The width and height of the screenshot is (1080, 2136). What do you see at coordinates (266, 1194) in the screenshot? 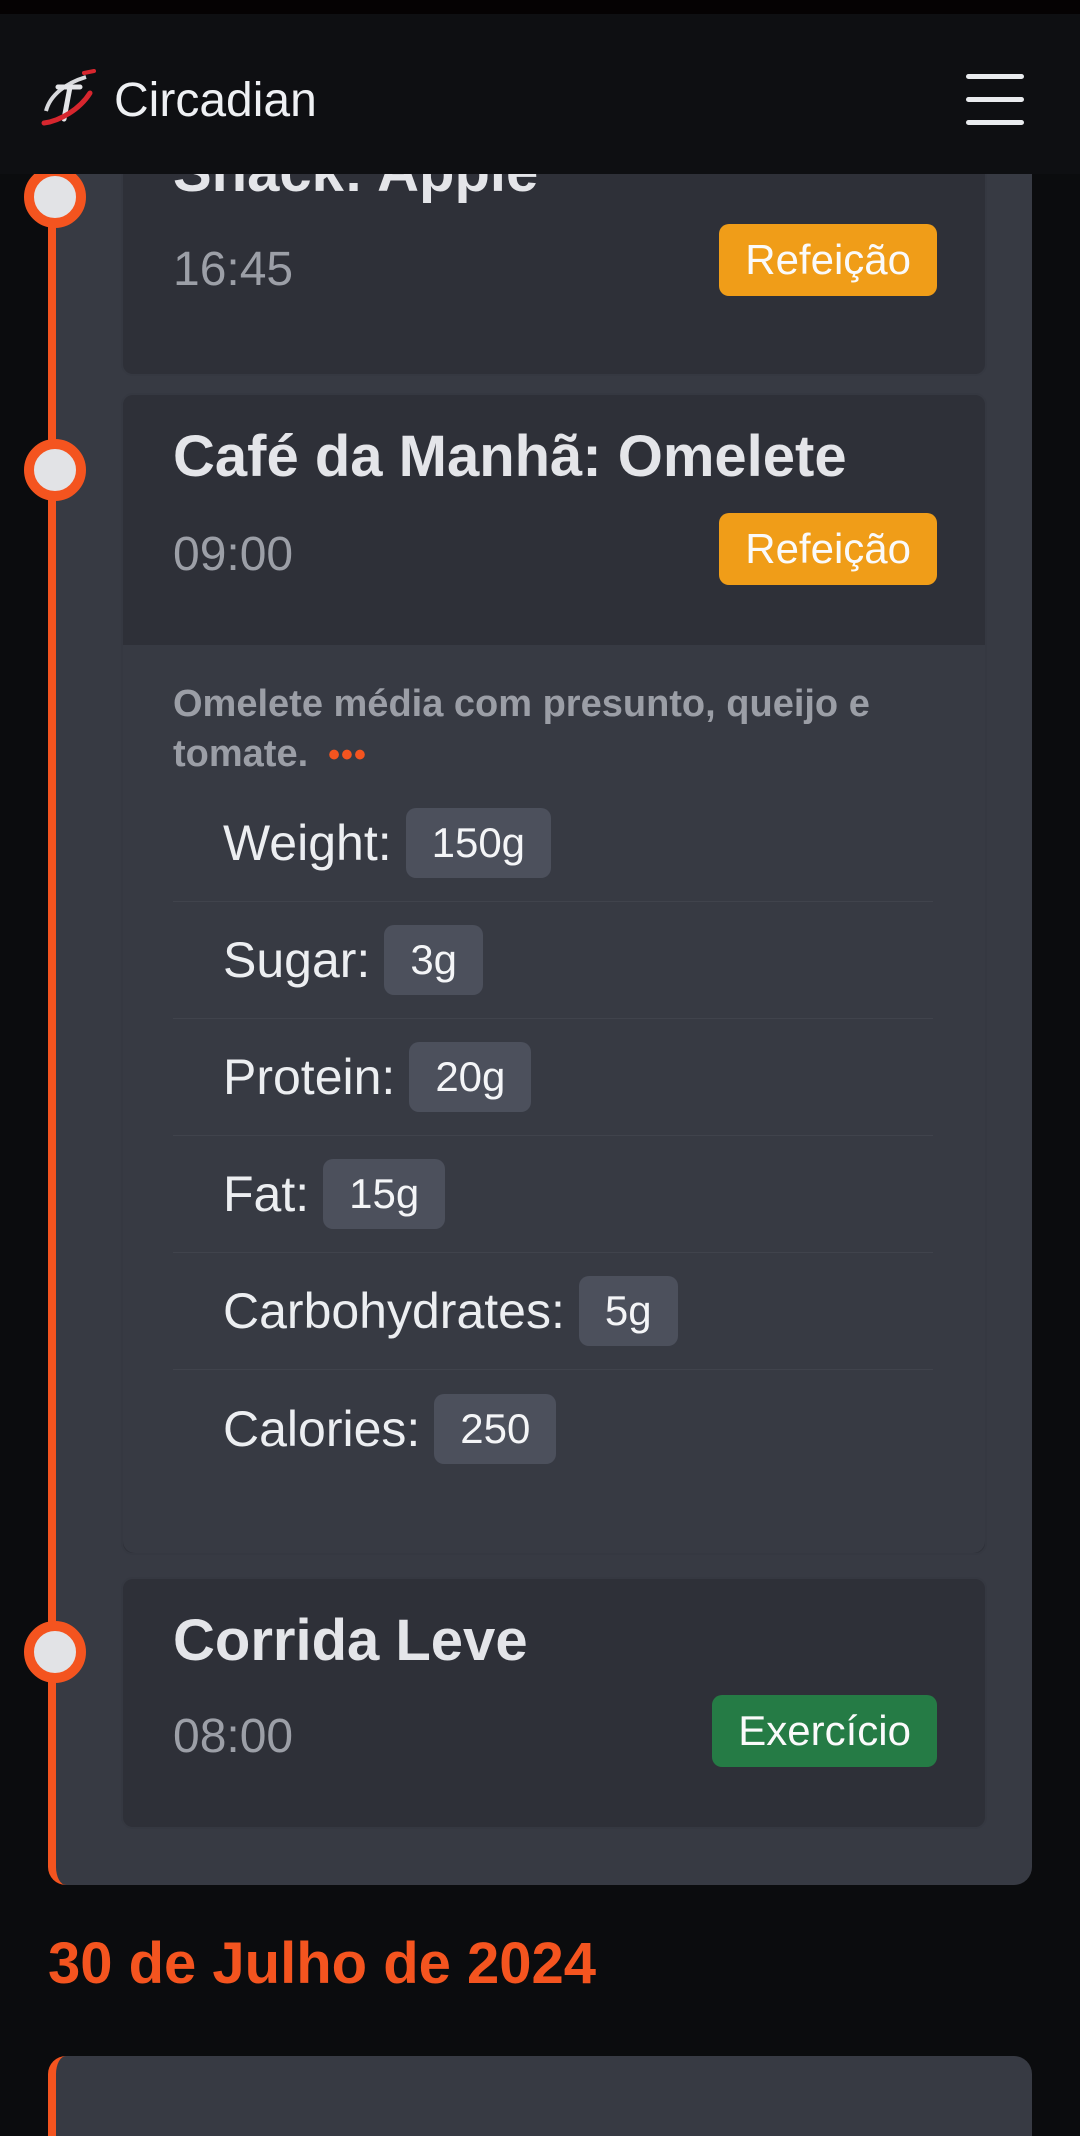
I see `nutrient-label: Fat:` at bounding box center [266, 1194].